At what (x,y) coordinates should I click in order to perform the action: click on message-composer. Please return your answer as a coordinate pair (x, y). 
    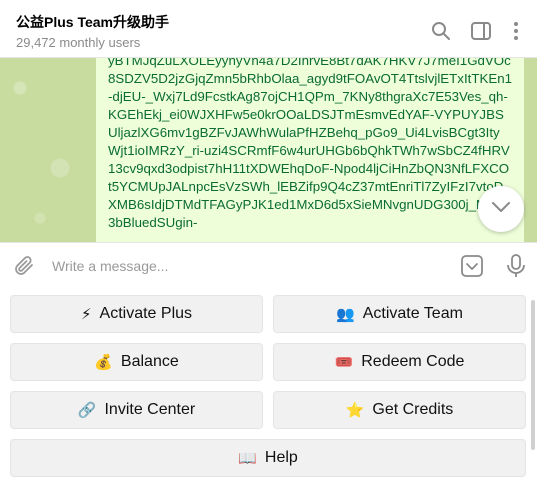
    Looking at the image, I should click on (268, 265).